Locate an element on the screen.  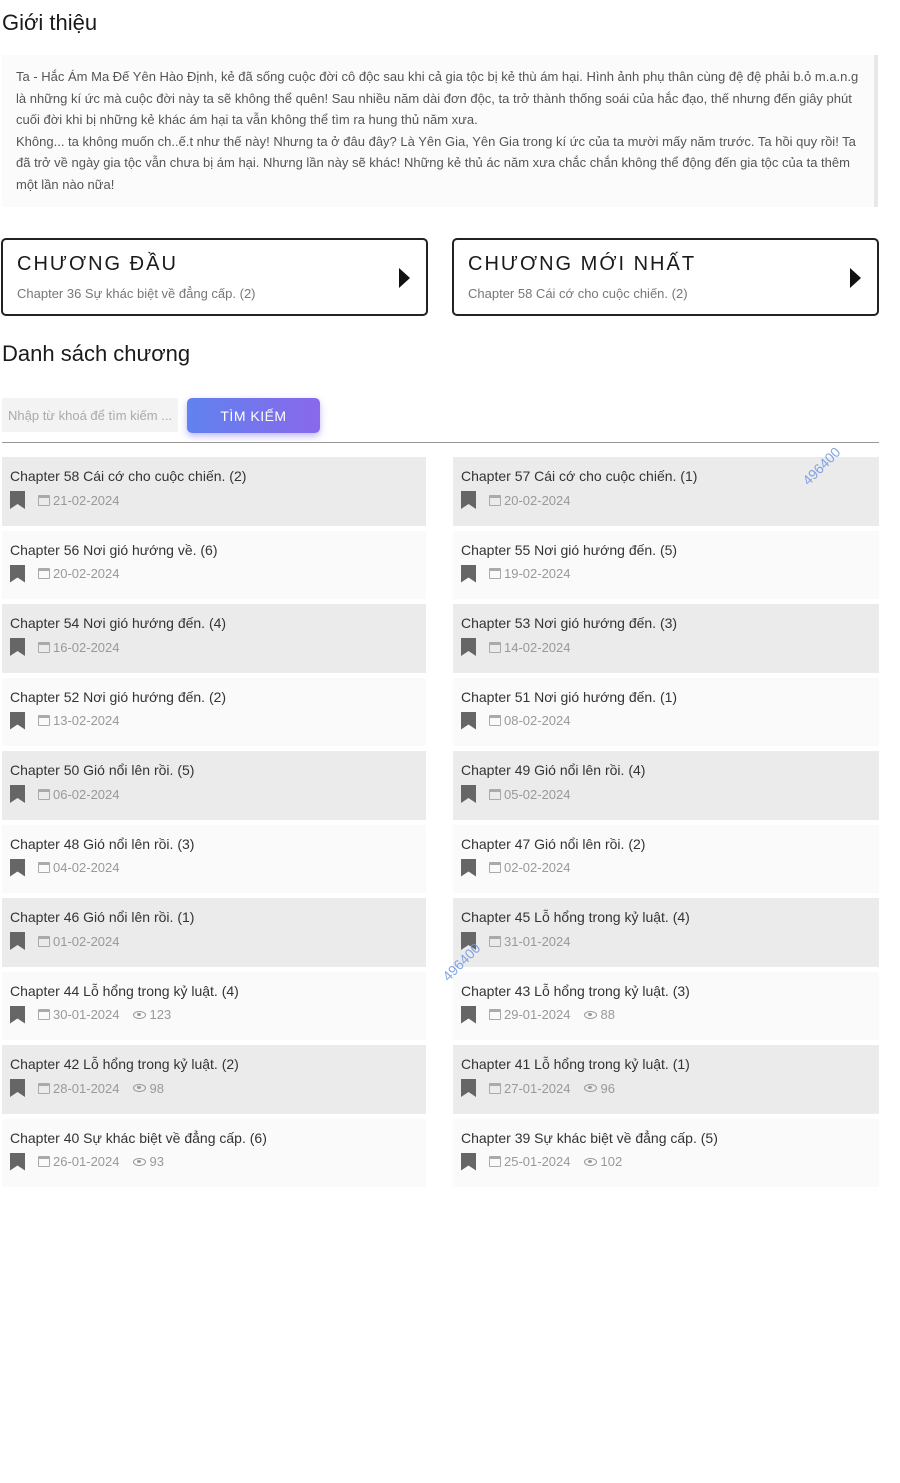
chapter-title: Chapter 41 Lỗ hổng trong kỷ luật. (1) is located at coordinates (666, 1064).